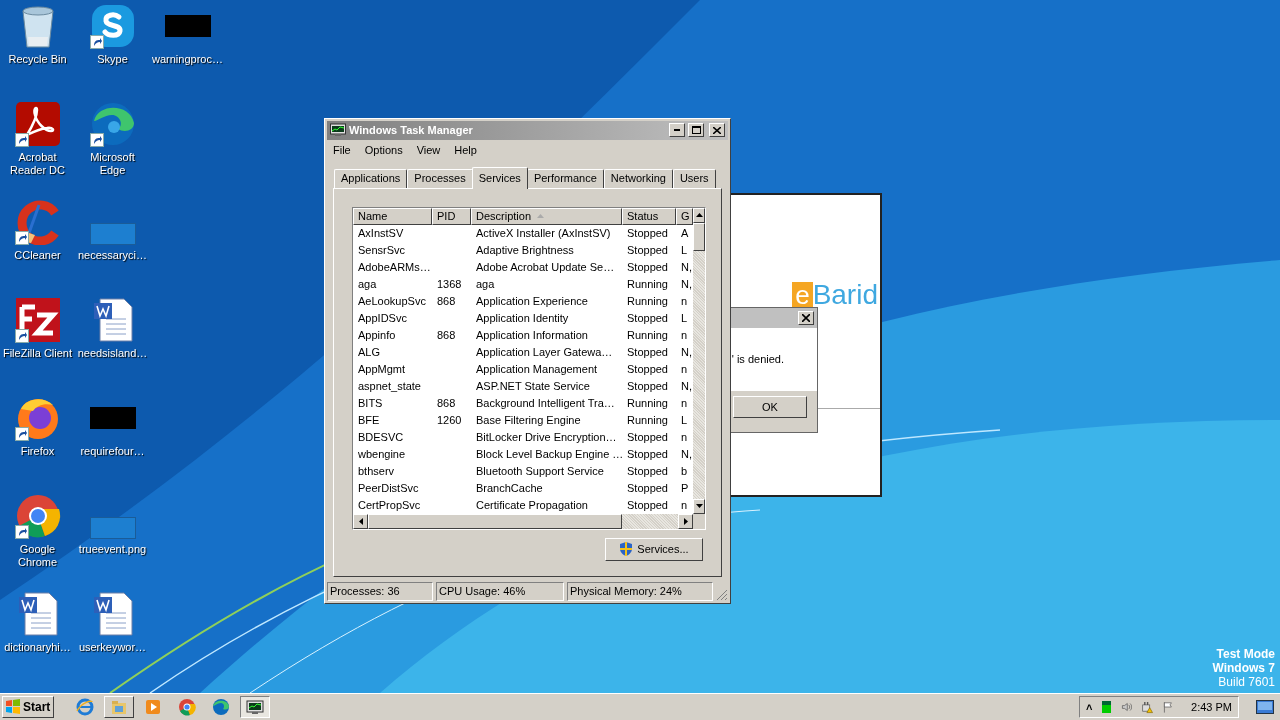 Image resolution: width=1280 pixels, height=720 pixels. Describe the element at coordinates (537, 368) in the screenshot. I see `table-cell: Application Management` at that location.